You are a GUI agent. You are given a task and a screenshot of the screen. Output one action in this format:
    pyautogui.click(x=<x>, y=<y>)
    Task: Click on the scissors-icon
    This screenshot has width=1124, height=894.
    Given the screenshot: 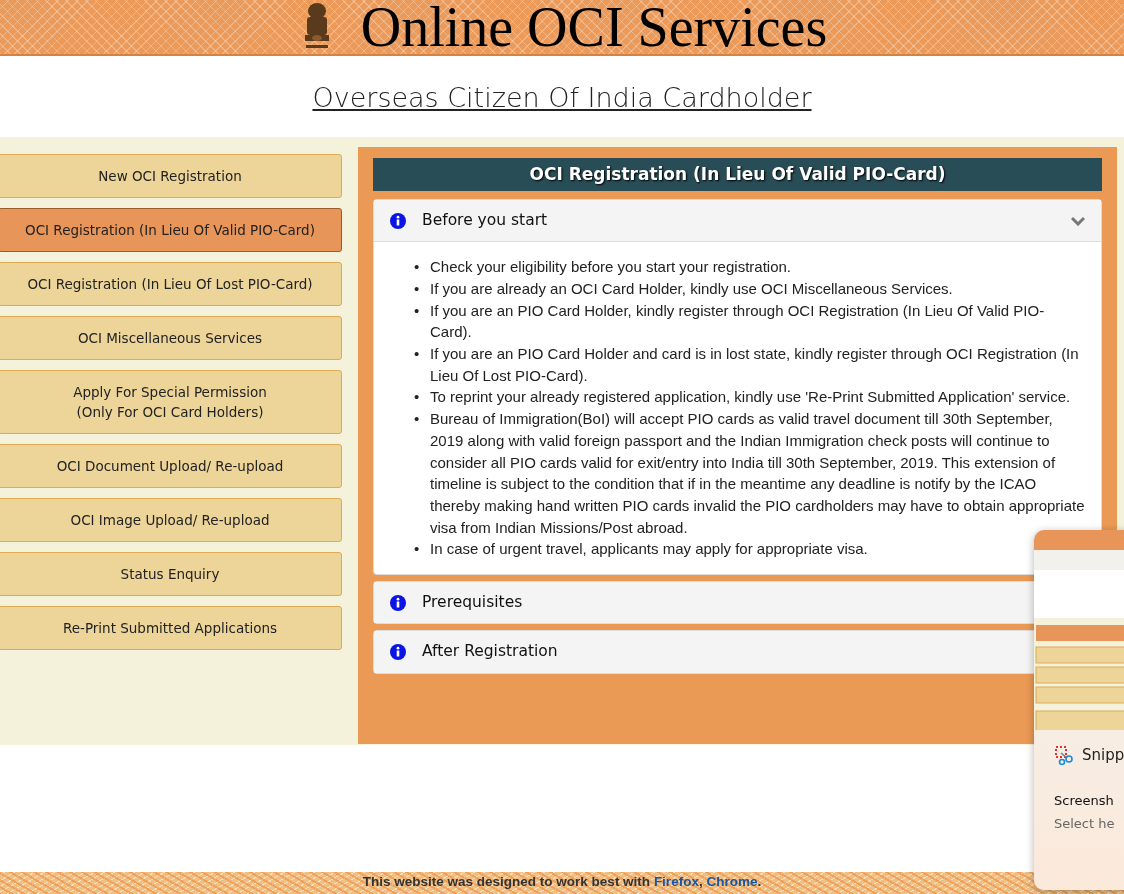 What is the action you would take?
    pyautogui.click(x=1064, y=755)
    